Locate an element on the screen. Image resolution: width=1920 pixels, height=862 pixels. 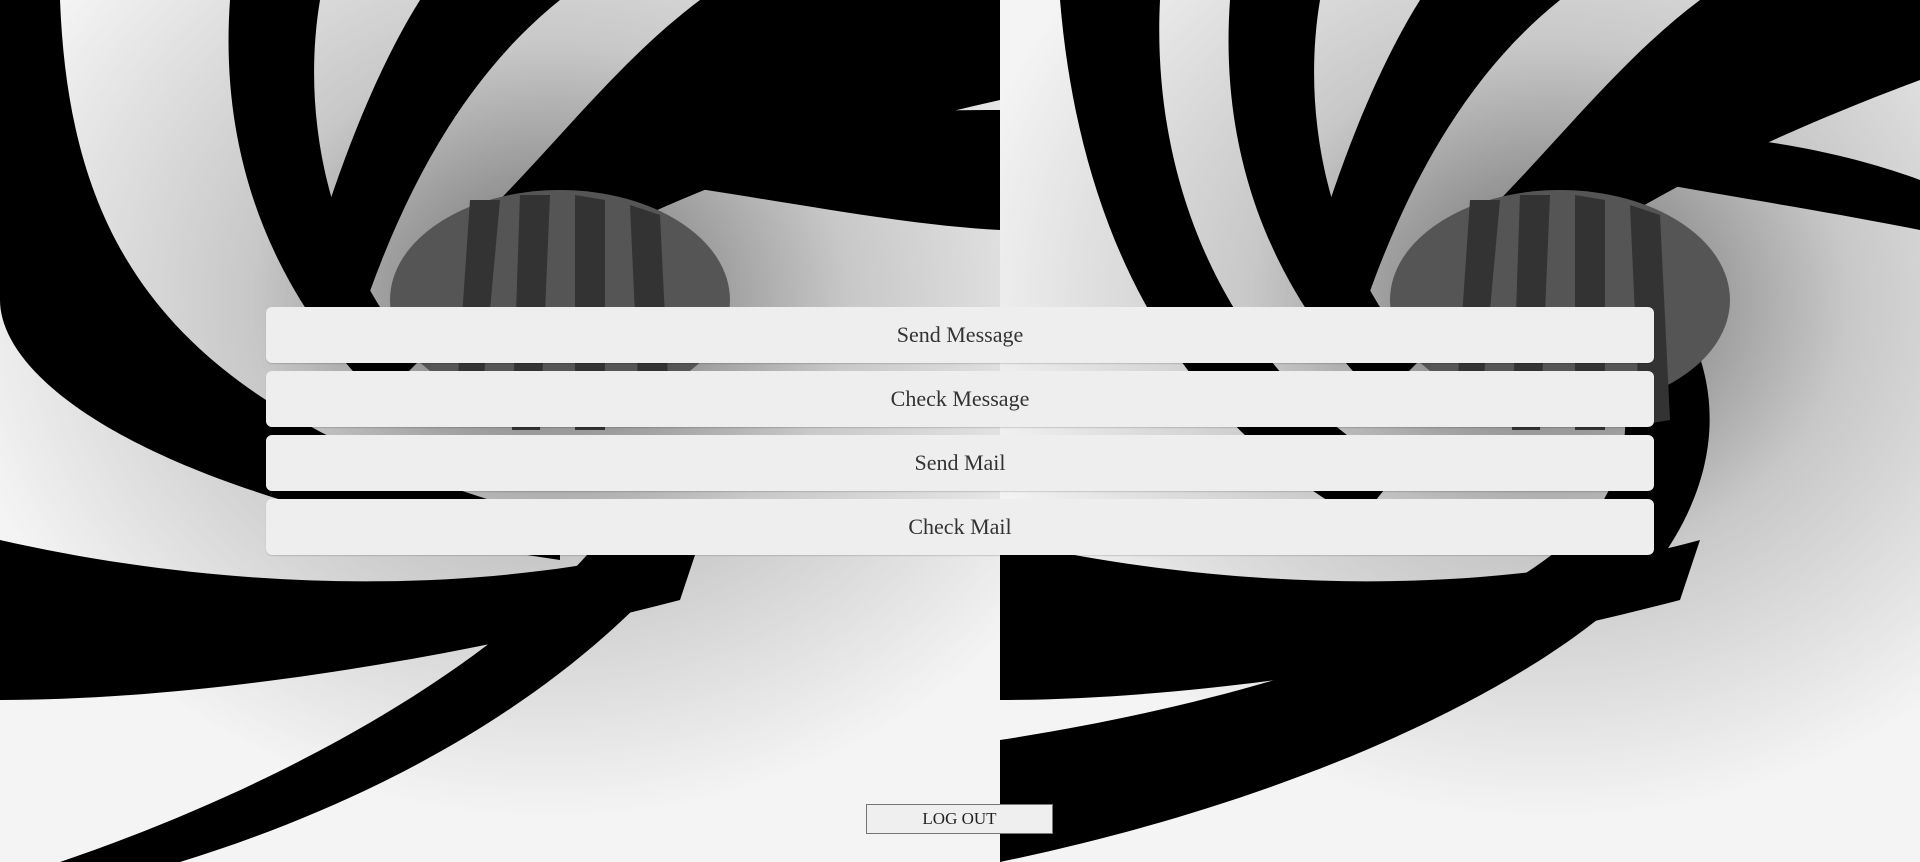
check-message-button: Check Message is located at coordinates (960, 399).